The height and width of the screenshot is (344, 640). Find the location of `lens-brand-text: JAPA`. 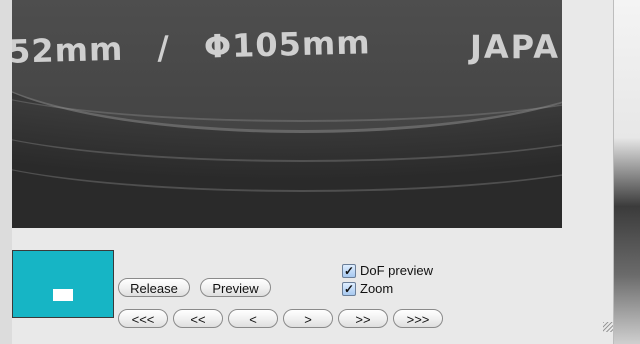

lens-brand-text: JAPA is located at coordinates (515, 47).